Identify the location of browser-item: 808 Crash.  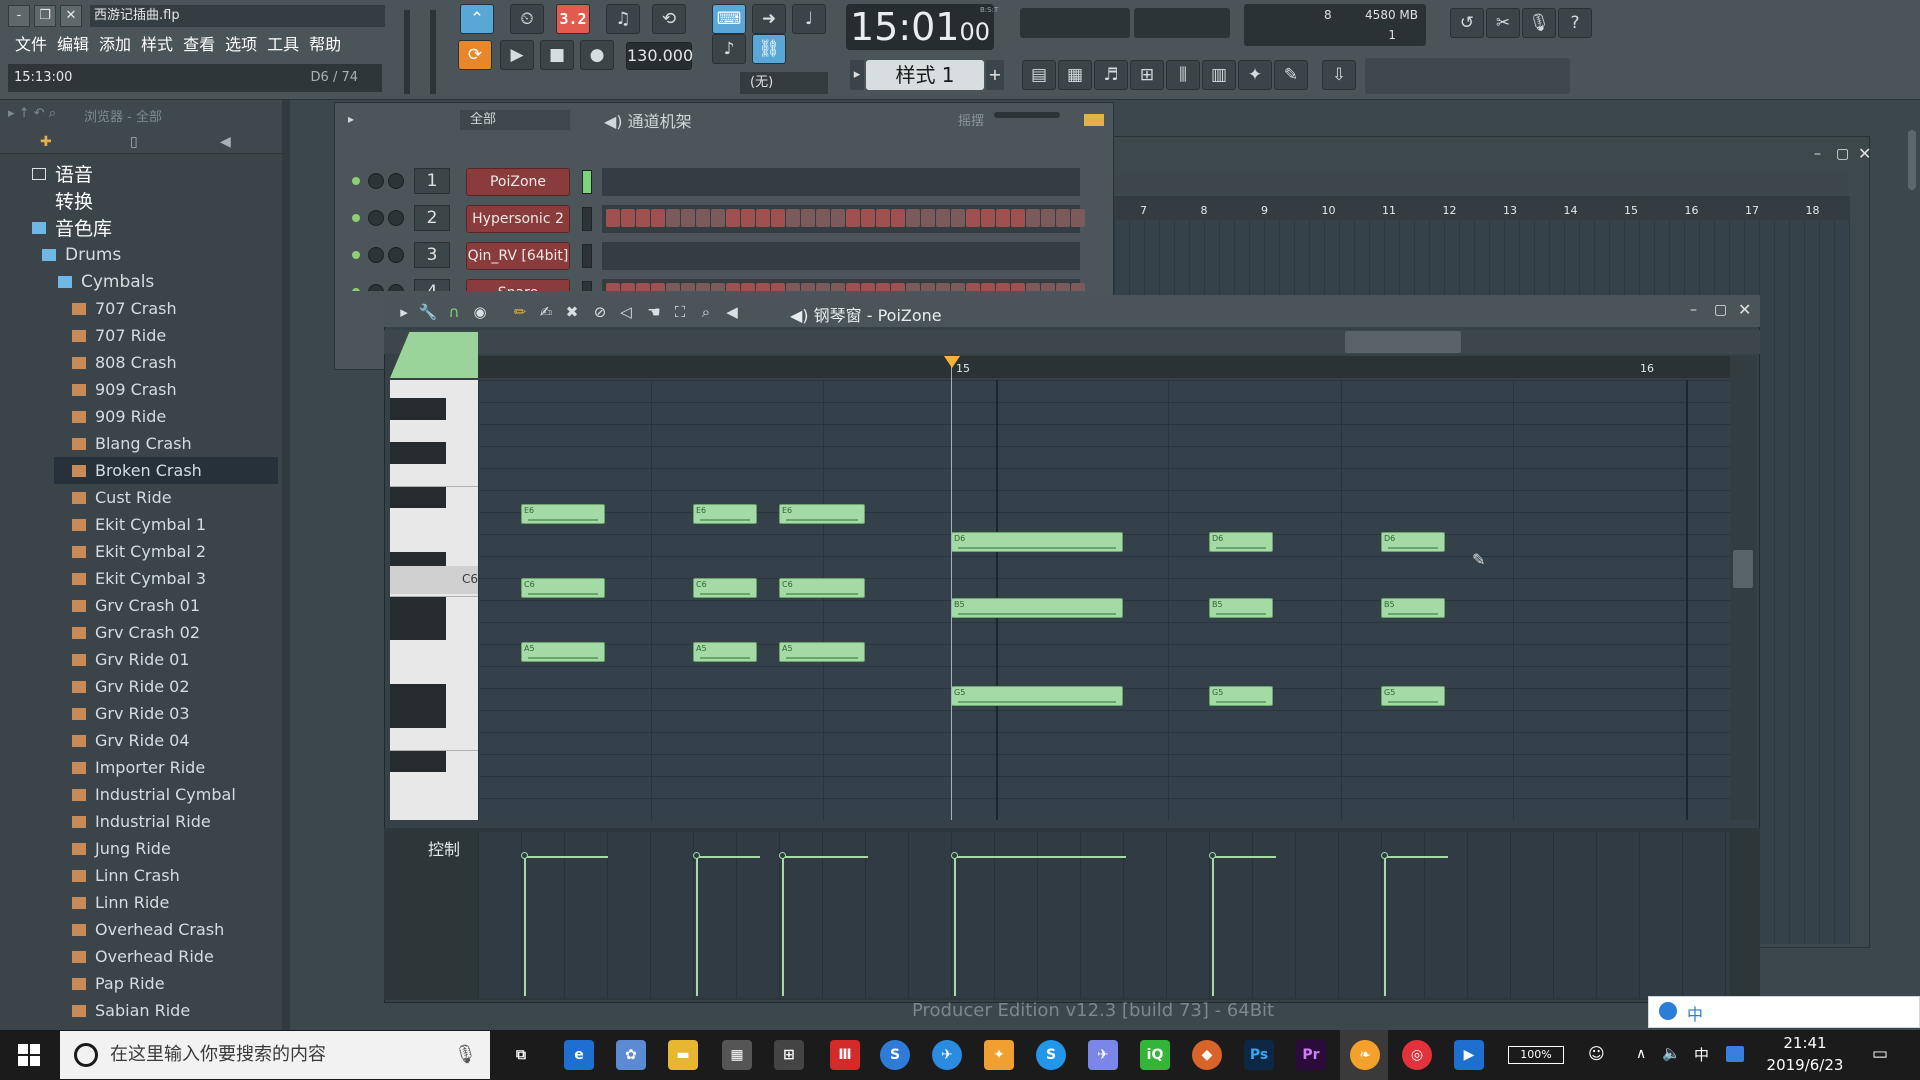
(147, 362).